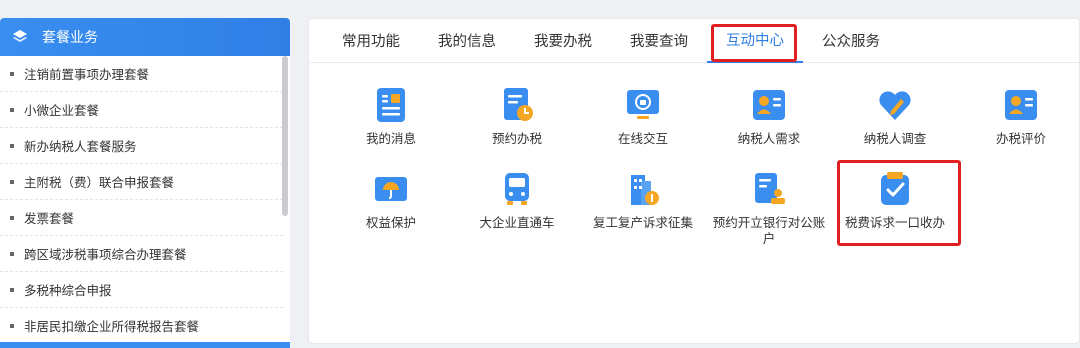  I want to click on sidebar-item: 注销前置事项办理套餐, so click(141, 74).